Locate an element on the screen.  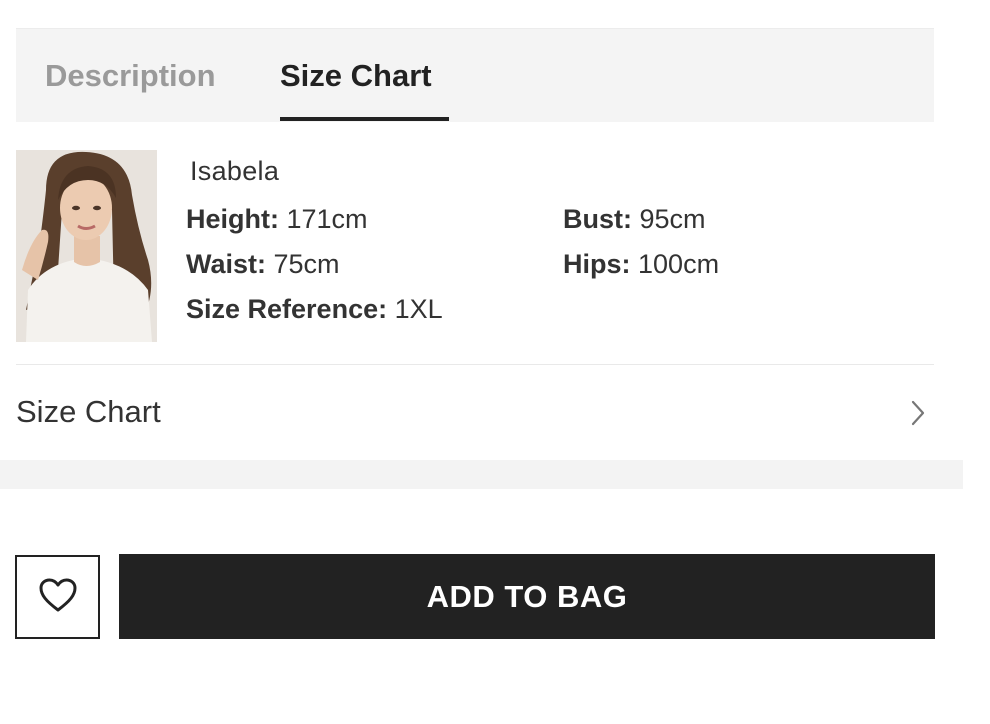
stat-hips-value: 100cm is located at coordinates (679, 264).